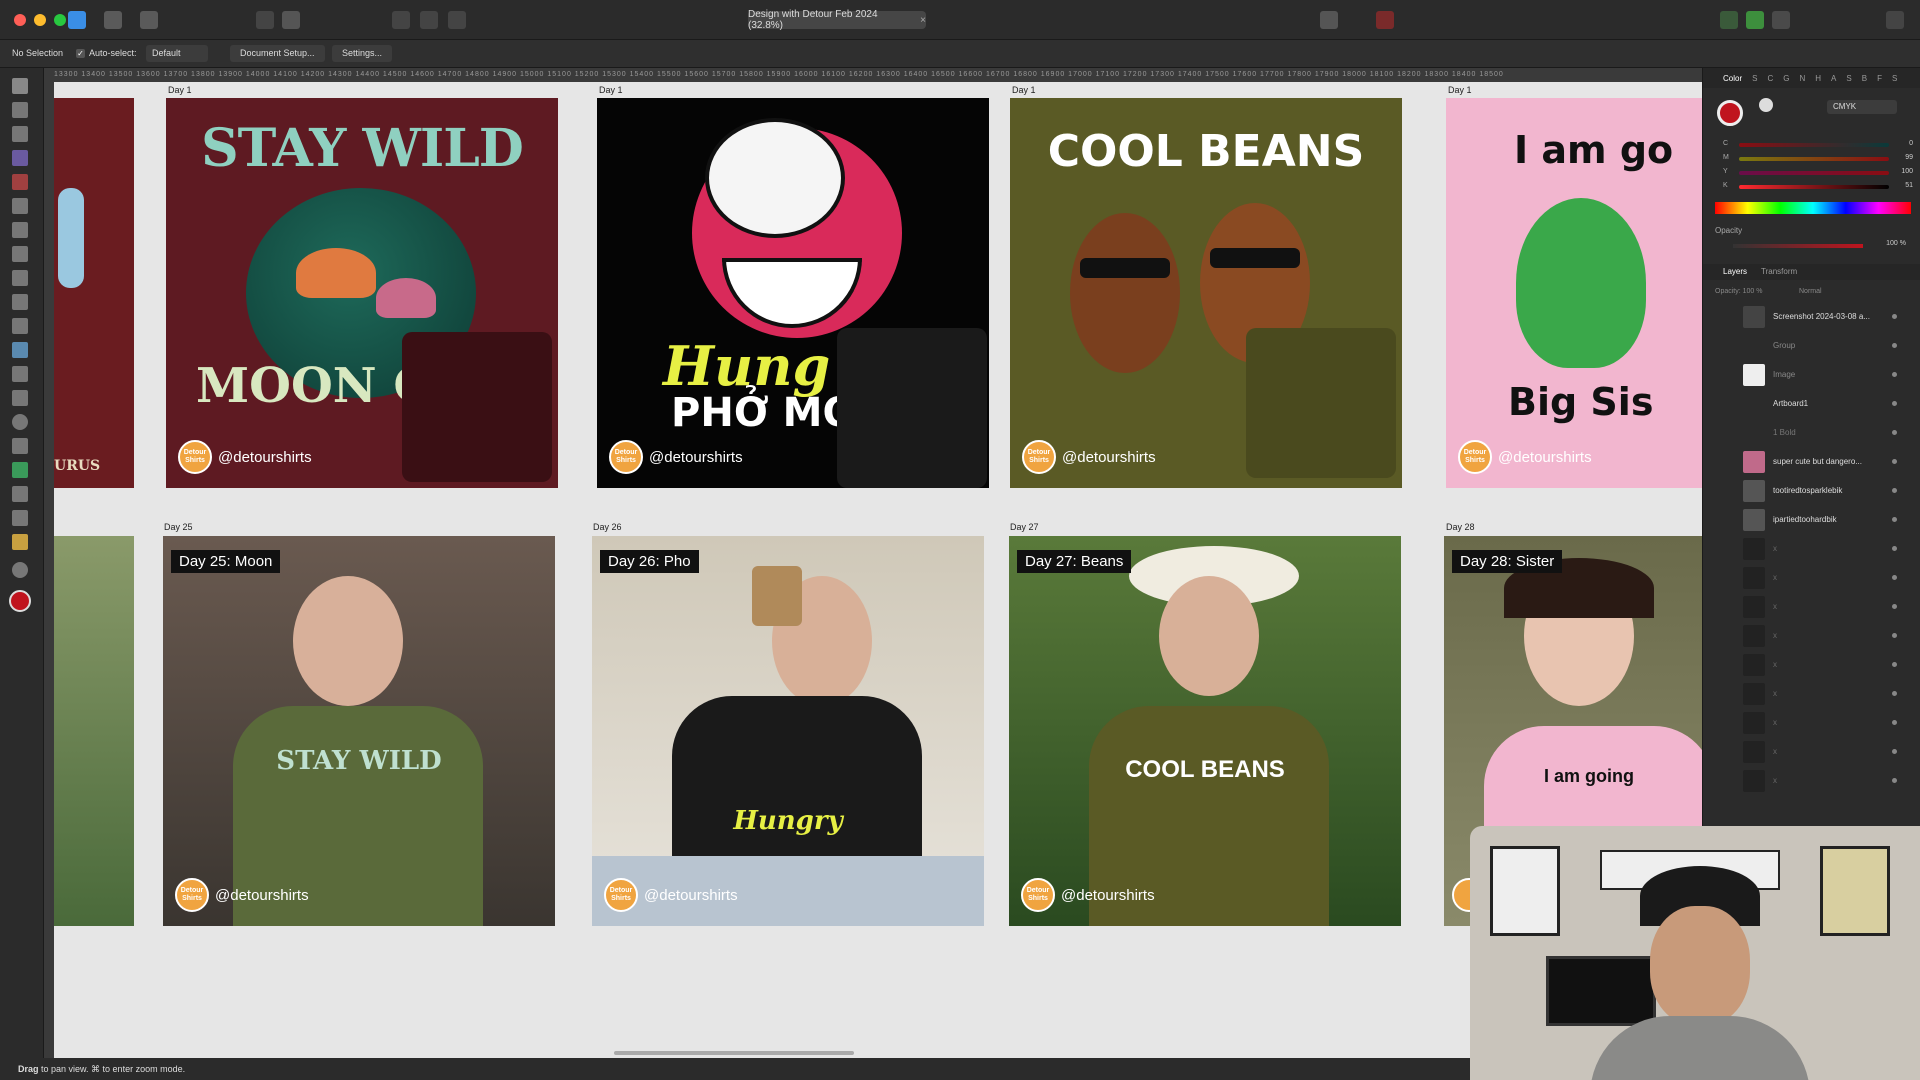 Image resolution: width=1920 pixels, height=1080 pixels. I want to click on tab-layers: Layers, so click(1735, 272).